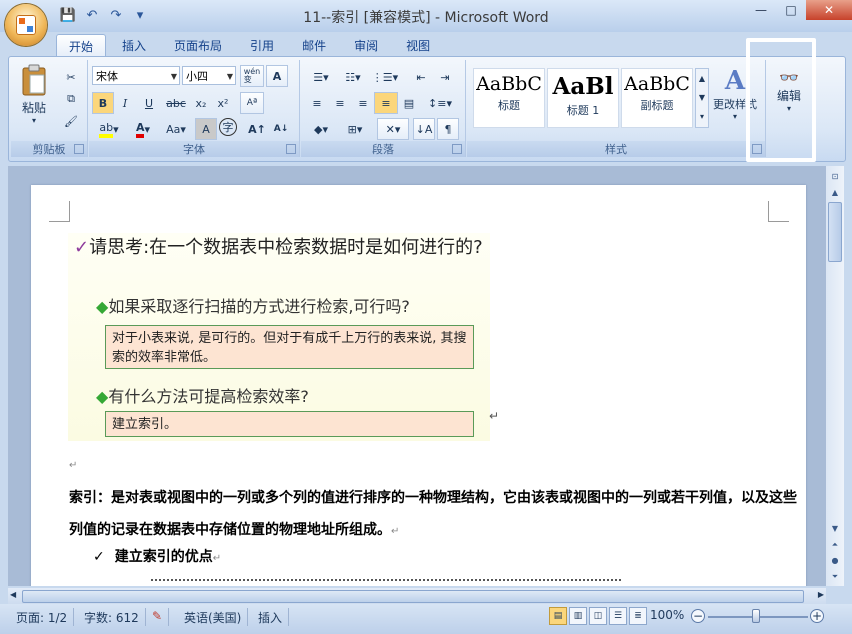  What do you see at coordinates (252, 76) in the screenshot?
I see `phonetic-guide-button: wén 变` at bounding box center [252, 76].